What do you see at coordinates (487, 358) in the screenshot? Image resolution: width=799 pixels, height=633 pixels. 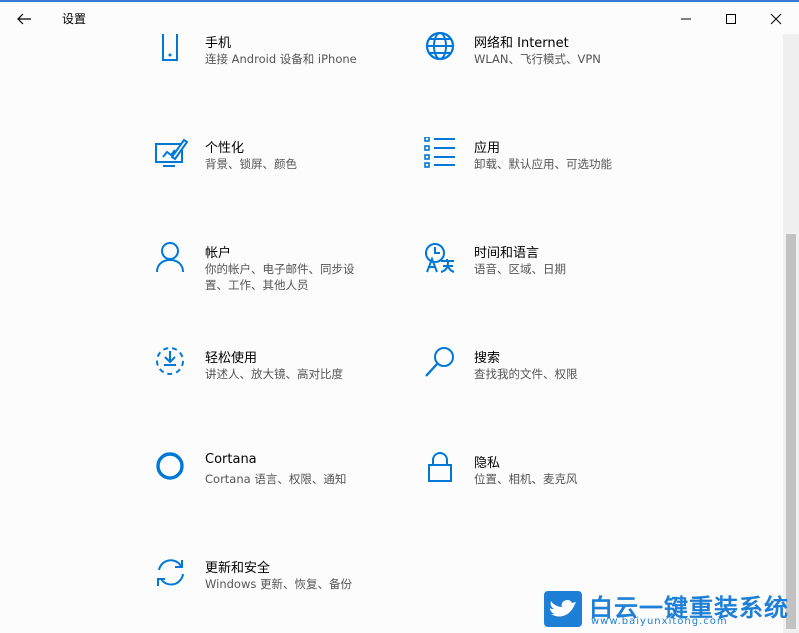 I see `item-title: 搜索` at bounding box center [487, 358].